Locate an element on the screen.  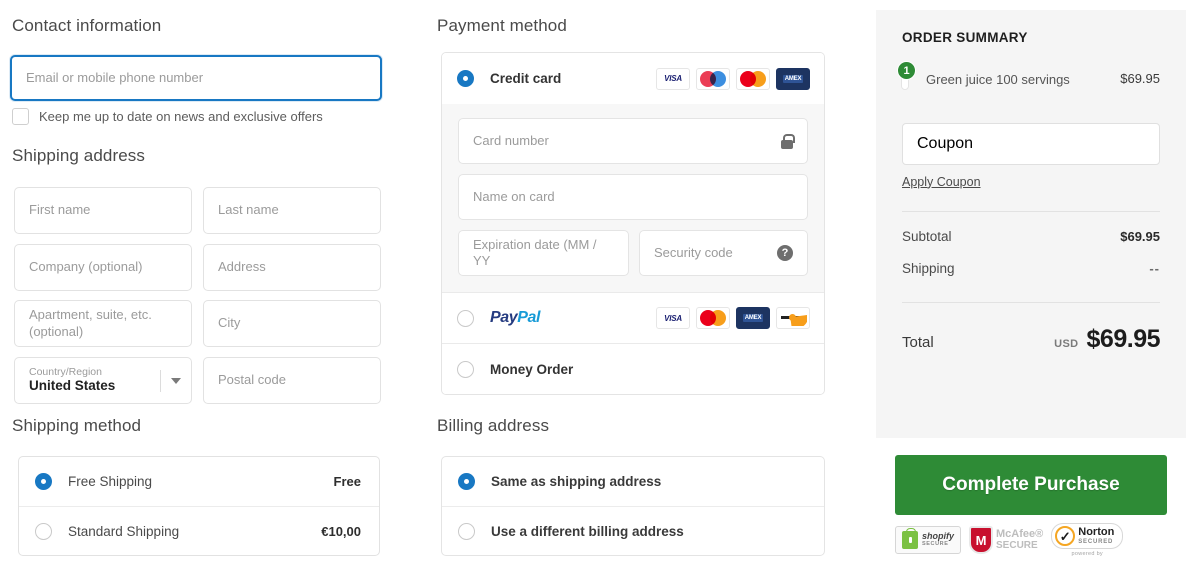
apartment-placeholder: Apartment, suite, etc. (optional) is located at coordinates (90, 323).